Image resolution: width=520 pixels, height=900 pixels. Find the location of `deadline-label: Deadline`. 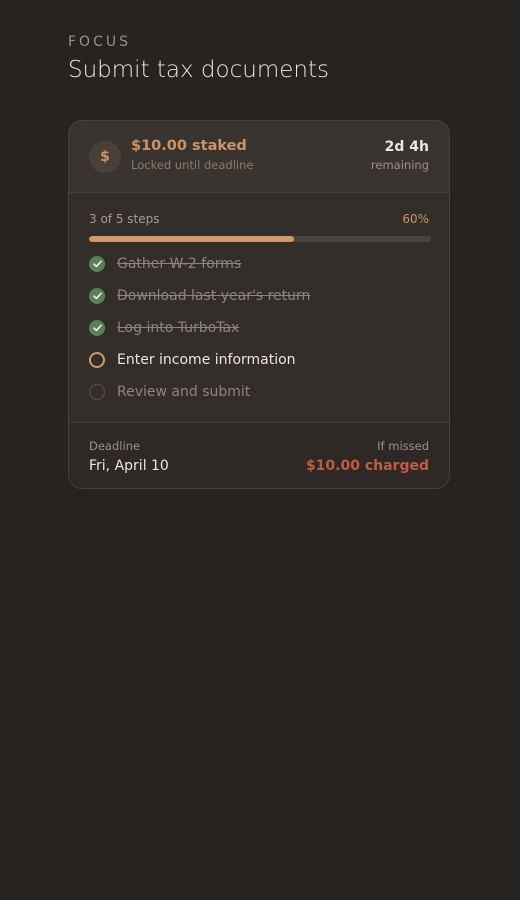

deadline-label: Deadline is located at coordinates (115, 446).